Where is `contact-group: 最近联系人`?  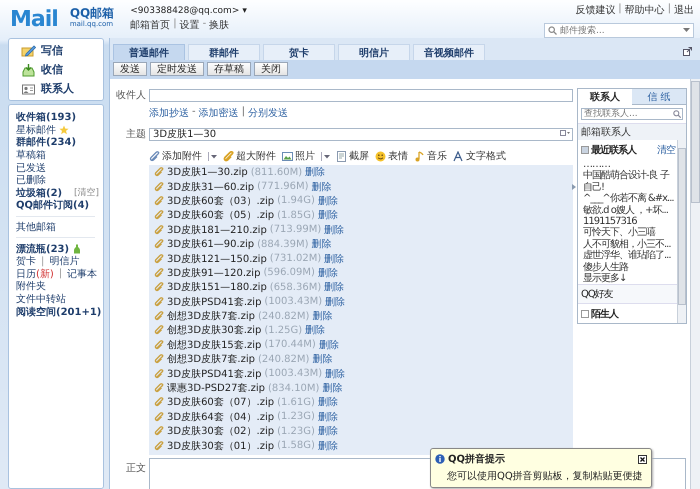
contact-group: 最近联系人 is located at coordinates (613, 150).